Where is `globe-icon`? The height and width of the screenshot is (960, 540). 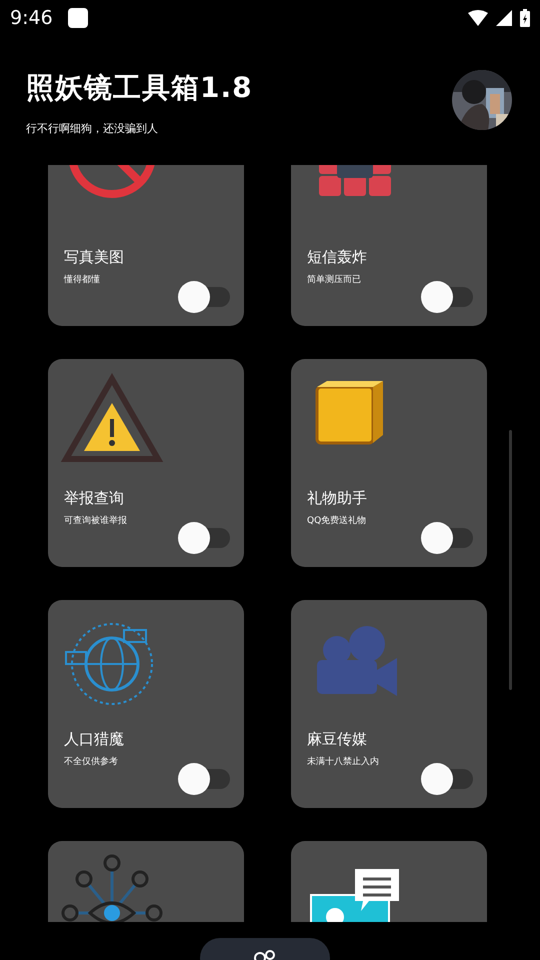 globe-icon is located at coordinates (109, 664).